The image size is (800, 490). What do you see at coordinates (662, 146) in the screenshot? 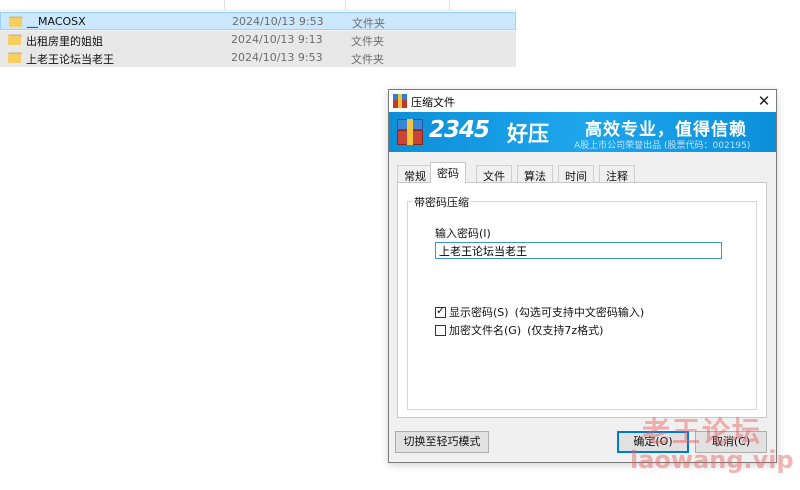
I see `brand-subline: A股上市公司荣誉出品 (股票代码：002195)` at bounding box center [662, 146].